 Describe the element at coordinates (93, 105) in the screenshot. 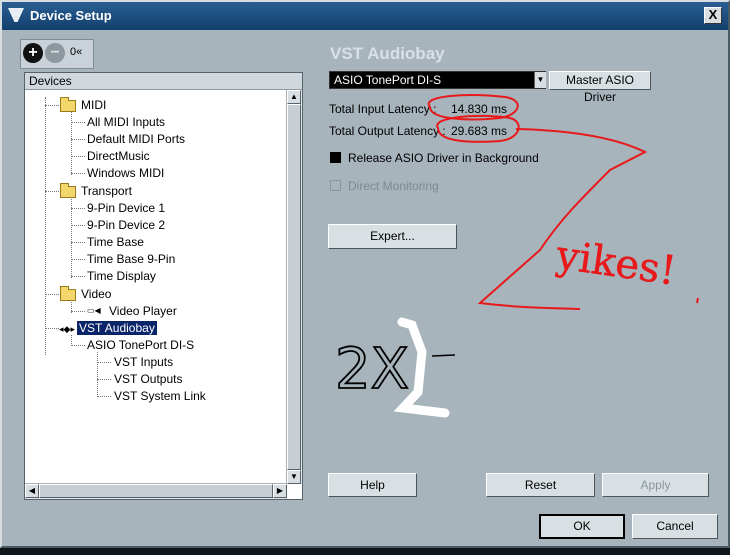

I see `tree-item-midi: MIDI` at that location.